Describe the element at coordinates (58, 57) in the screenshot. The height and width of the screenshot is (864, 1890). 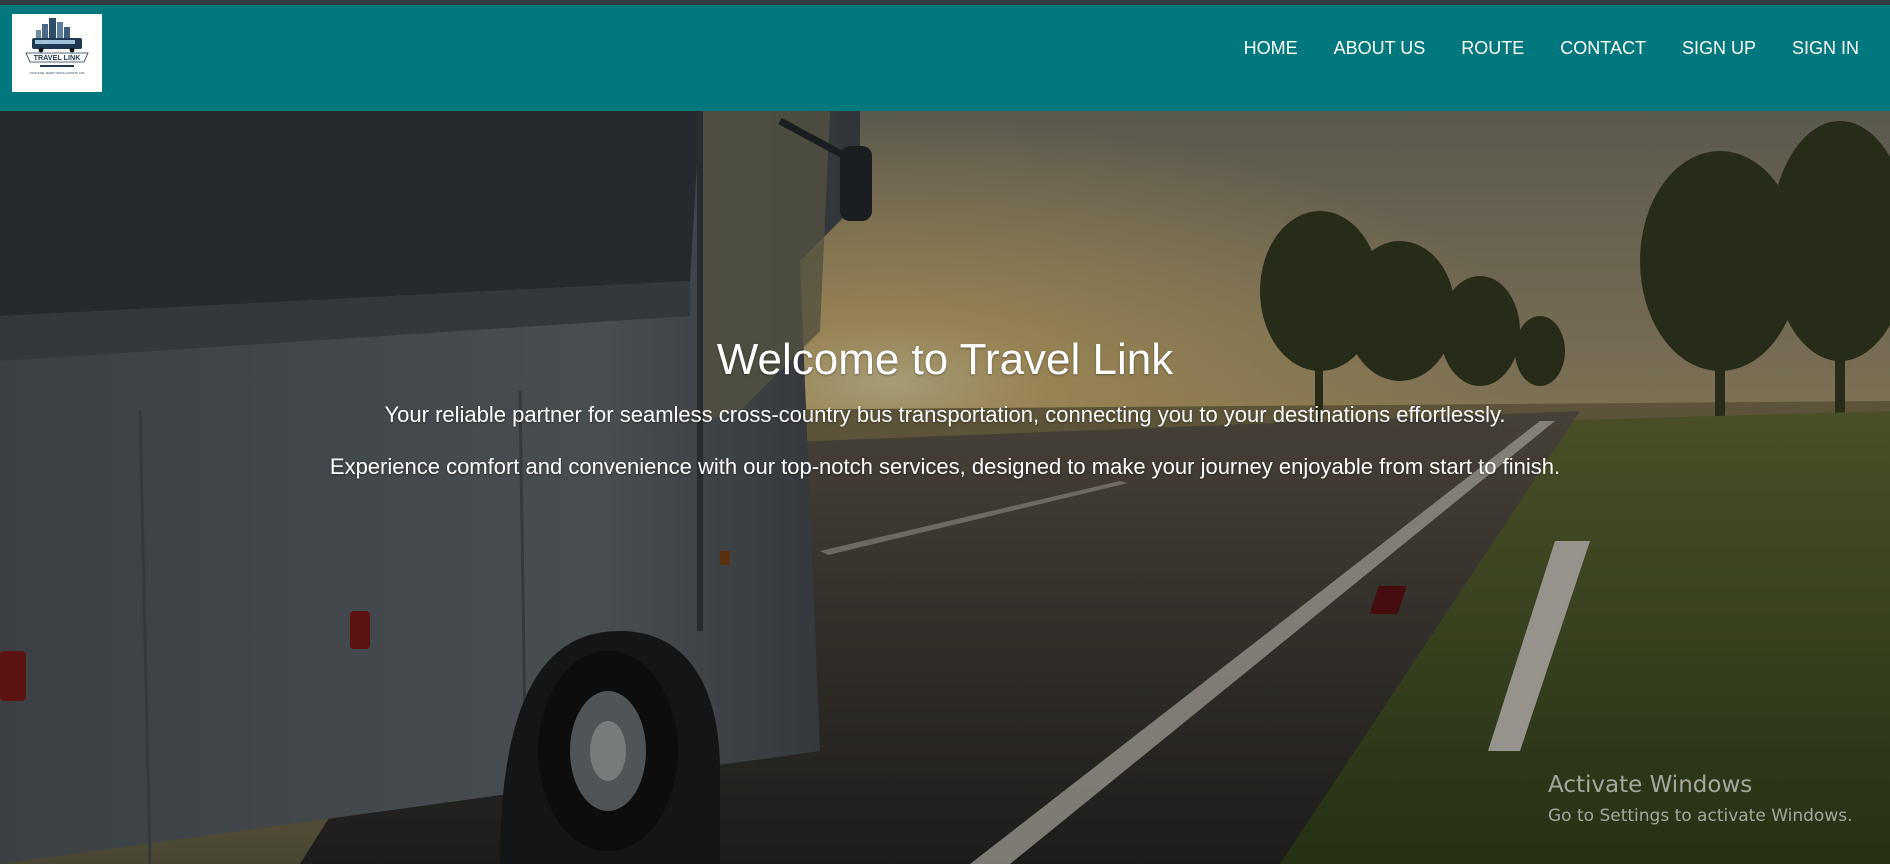
I see `logo-brand-text: TRAVEL LINK` at that location.